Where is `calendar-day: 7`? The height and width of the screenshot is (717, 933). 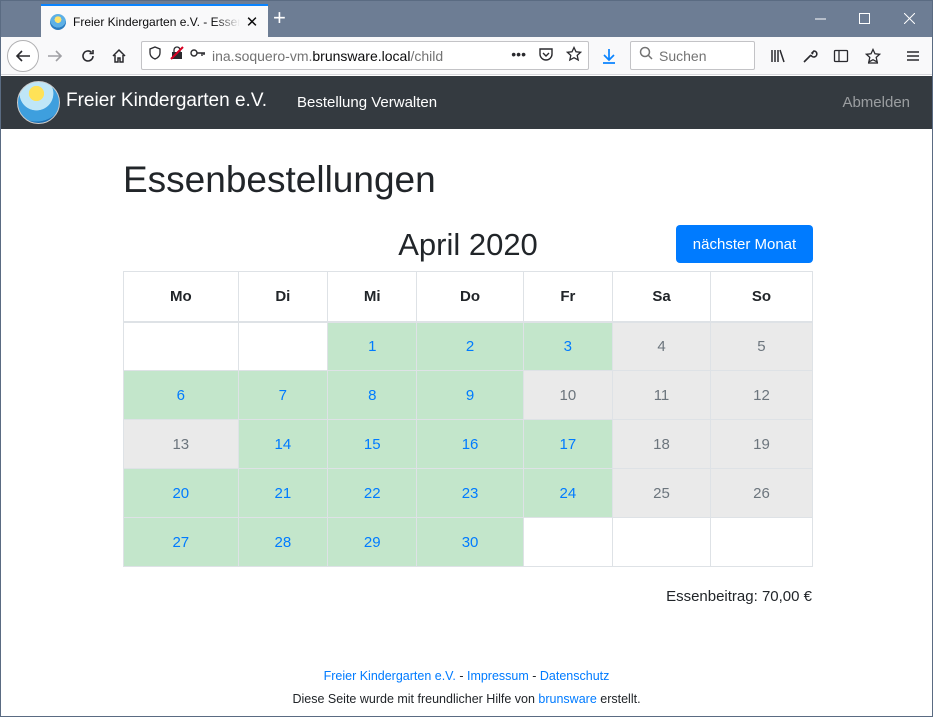 calendar-day: 7 is located at coordinates (283, 395).